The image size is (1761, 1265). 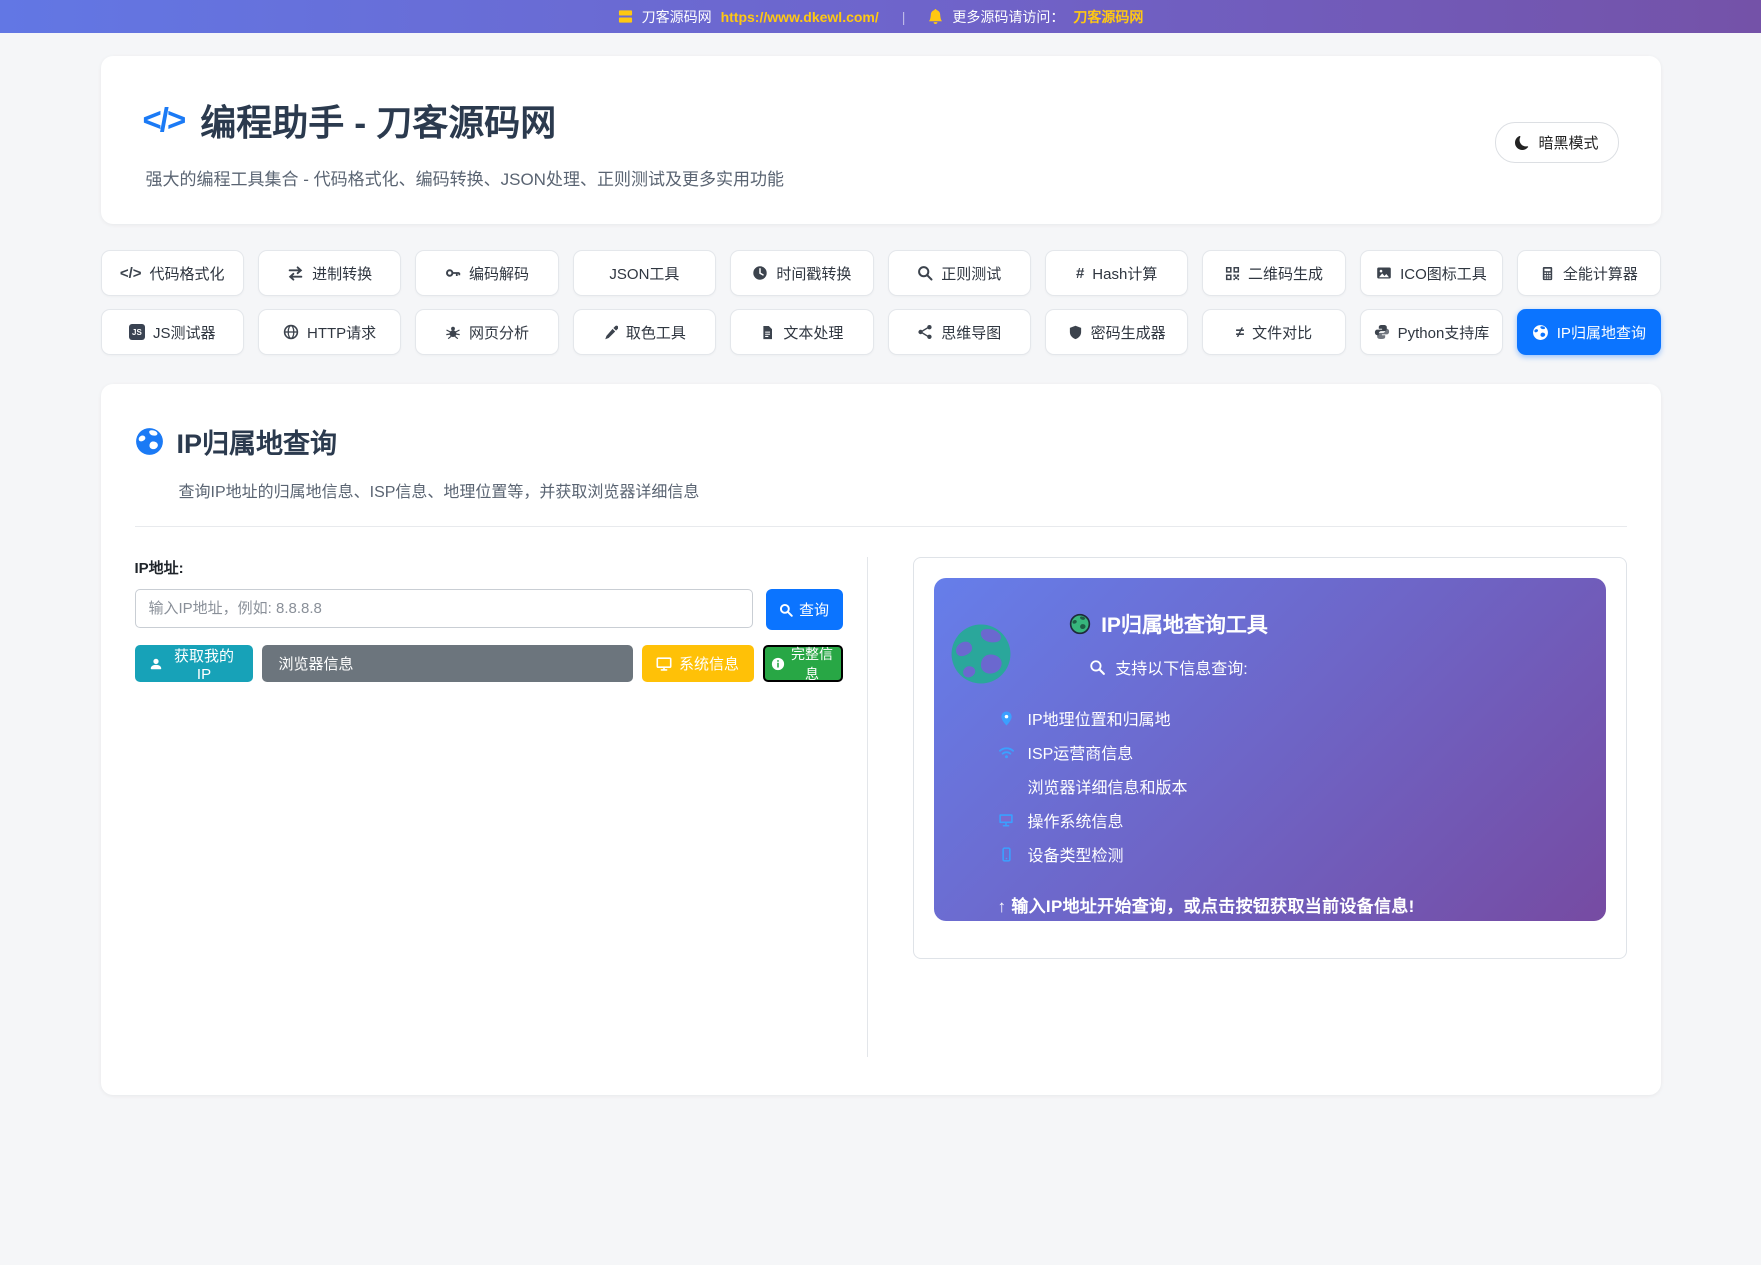 What do you see at coordinates (778, 664) in the screenshot?
I see `info-icon` at bounding box center [778, 664].